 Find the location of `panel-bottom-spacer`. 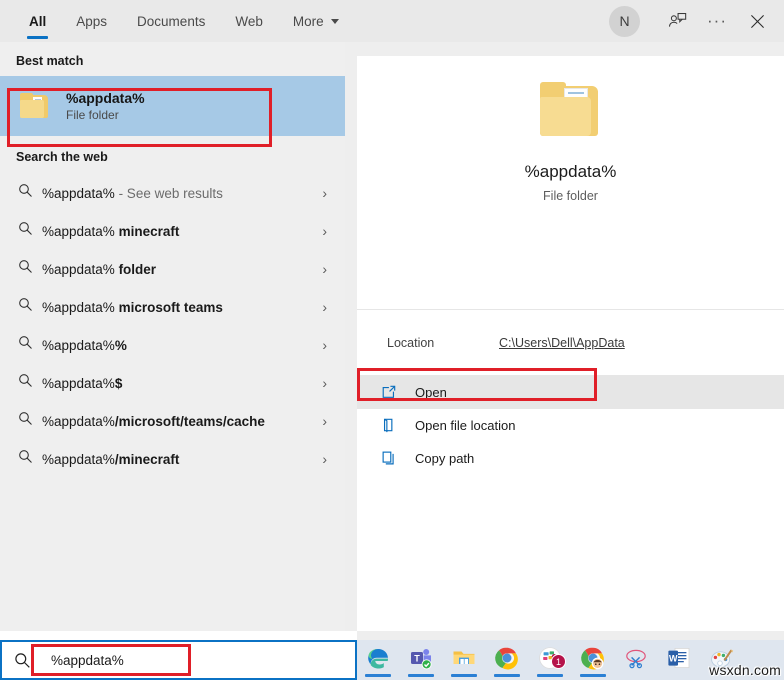

panel-bottom-spacer is located at coordinates (178, 635).